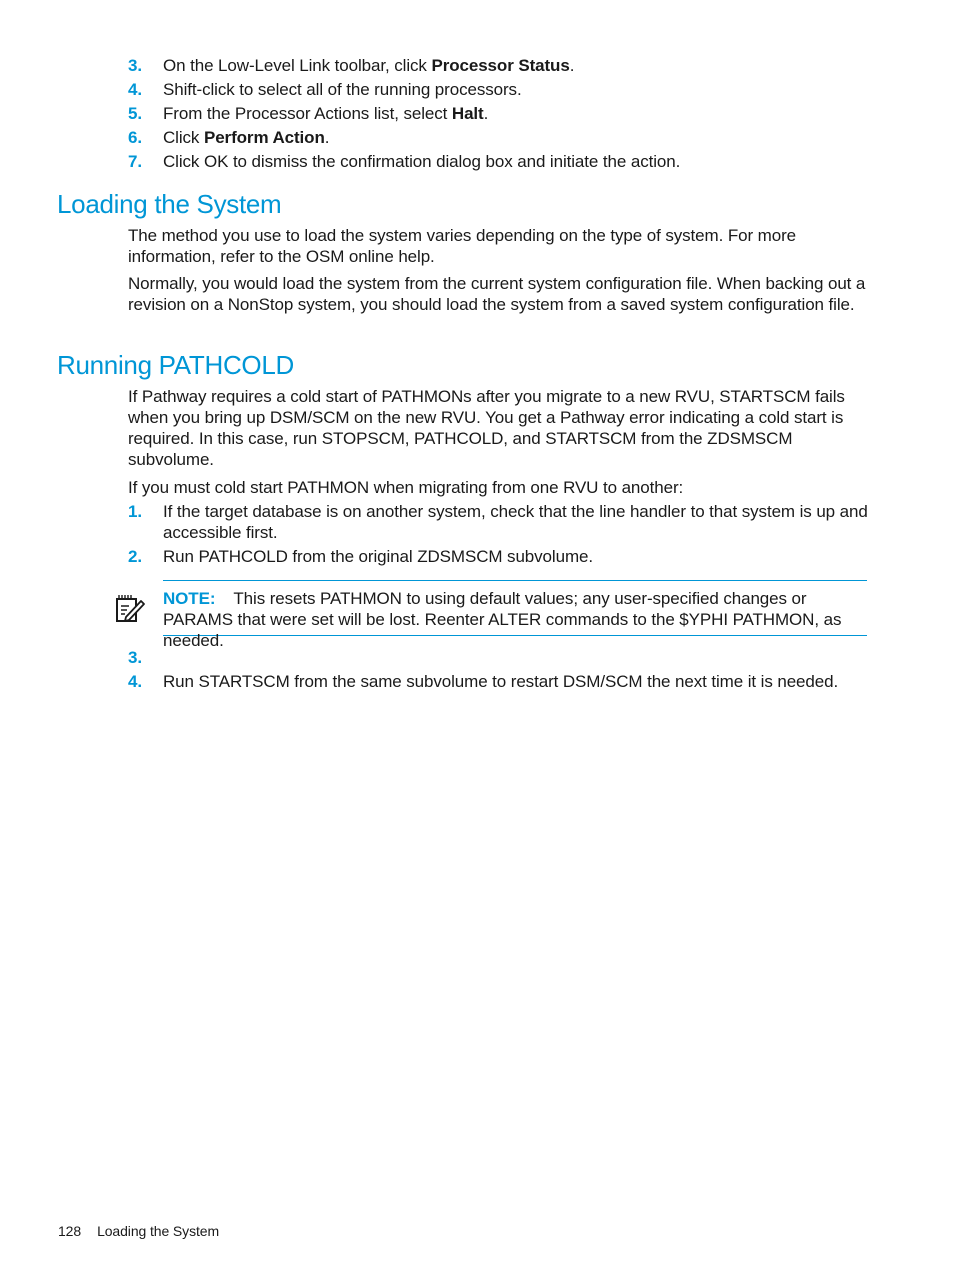  Describe the element at coordinates (498, 139) in the screenshot. I see `list-item: 6. Click Perform Action.` at that location.